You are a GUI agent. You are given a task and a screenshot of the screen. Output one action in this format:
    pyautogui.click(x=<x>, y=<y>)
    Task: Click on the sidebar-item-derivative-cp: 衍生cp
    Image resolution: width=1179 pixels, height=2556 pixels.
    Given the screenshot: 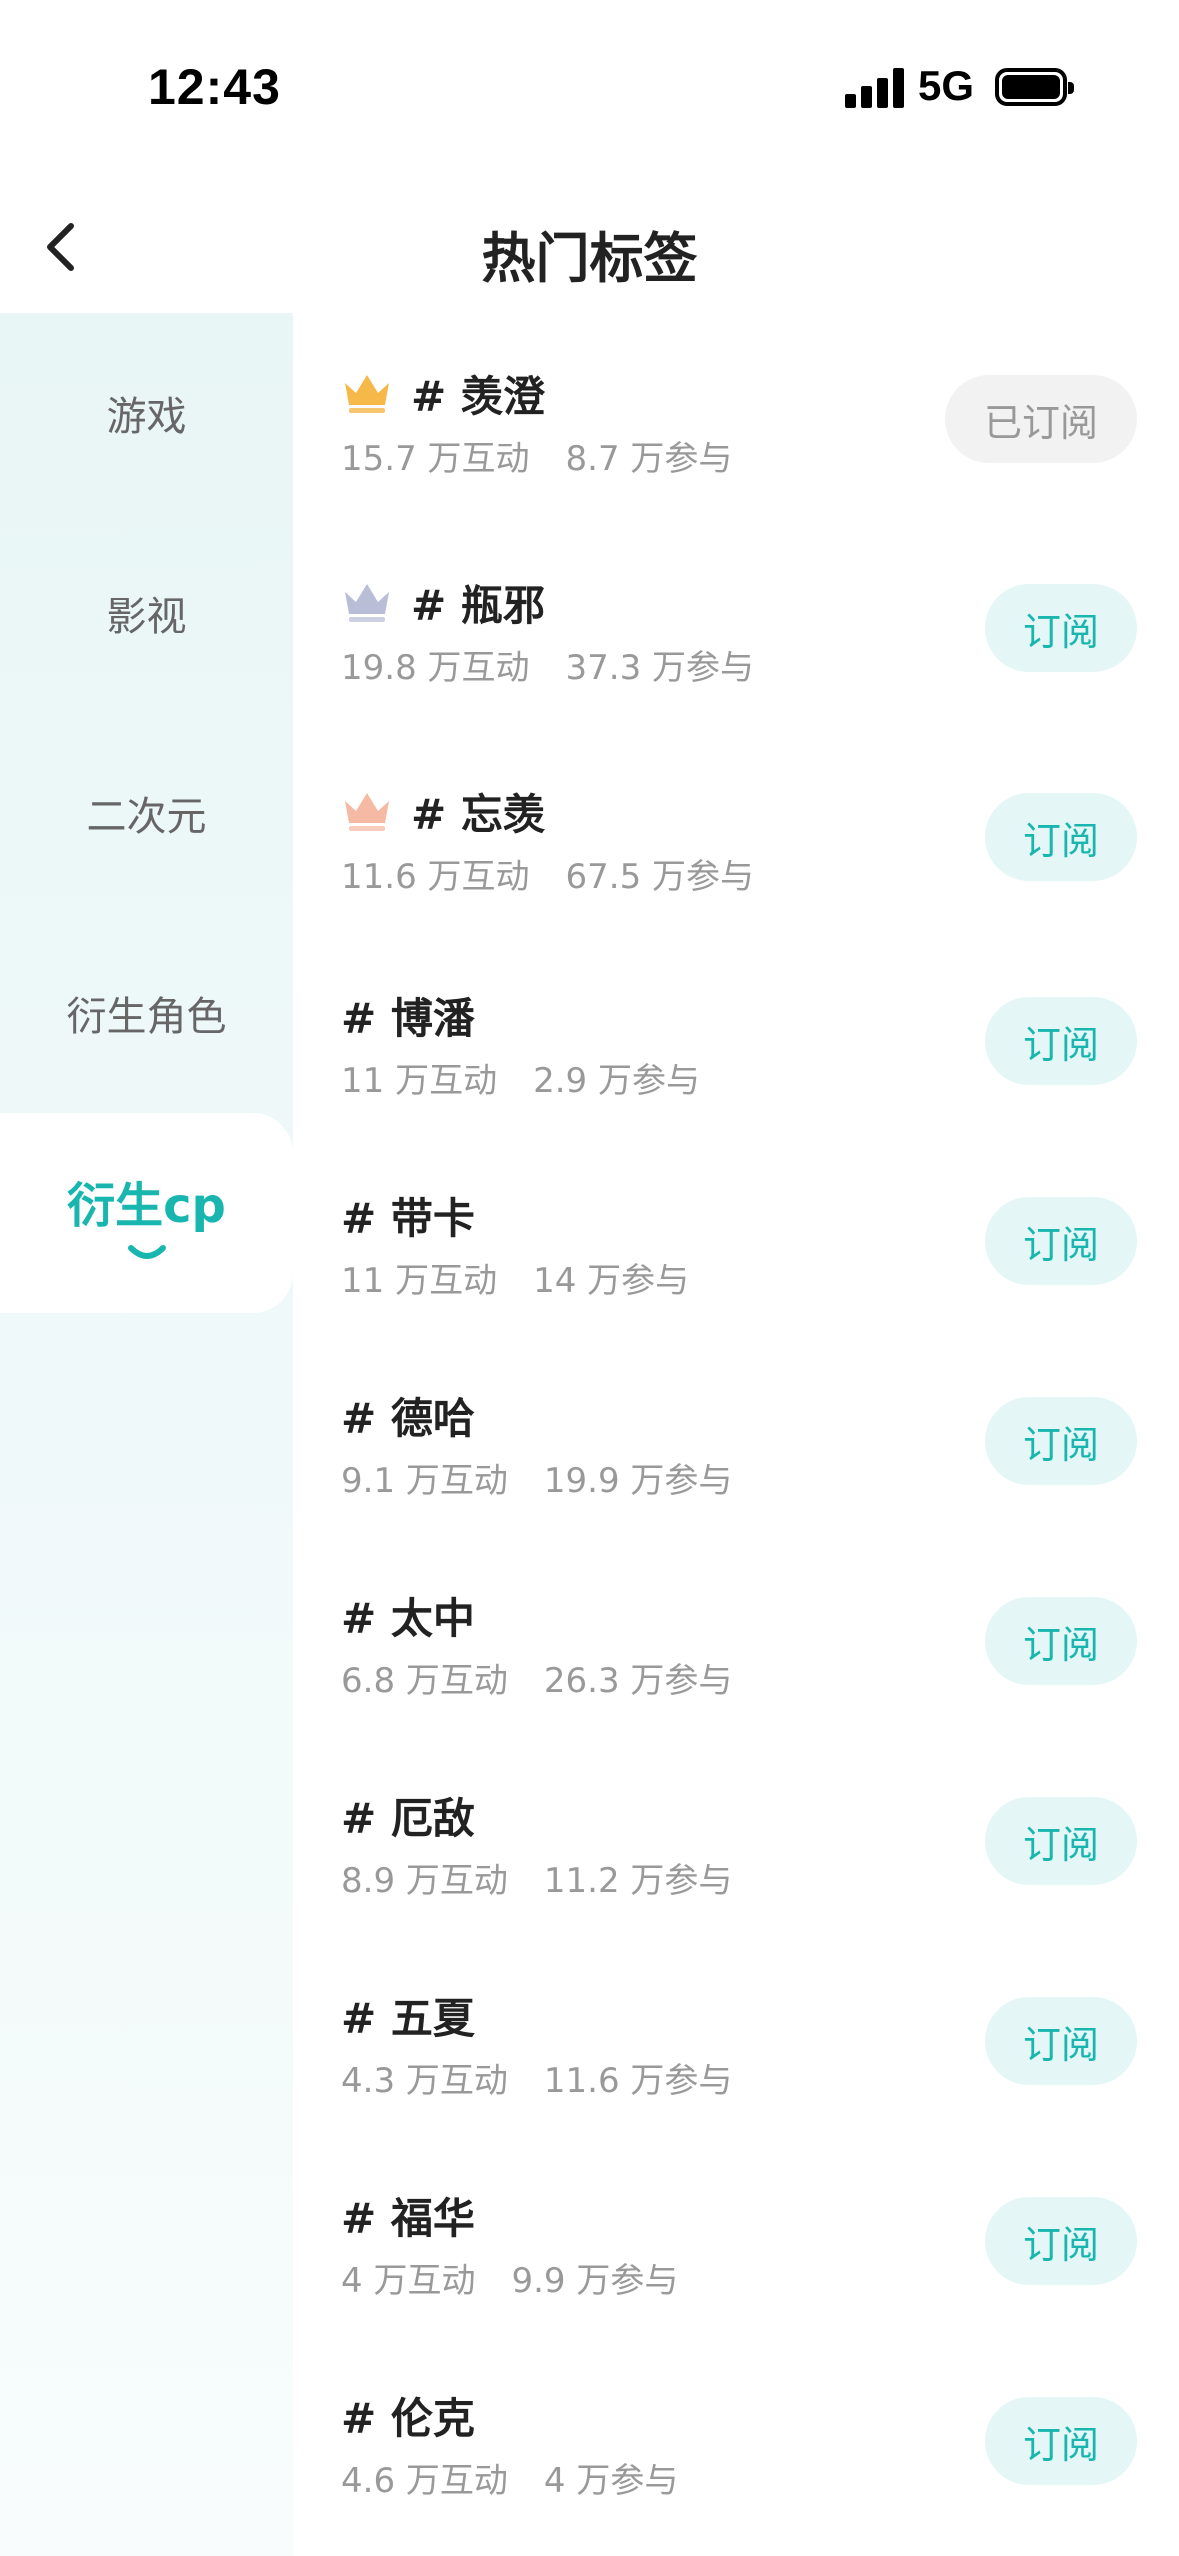 What is the action you would take?
    pyautogui.click(x=146, y=1213)
    